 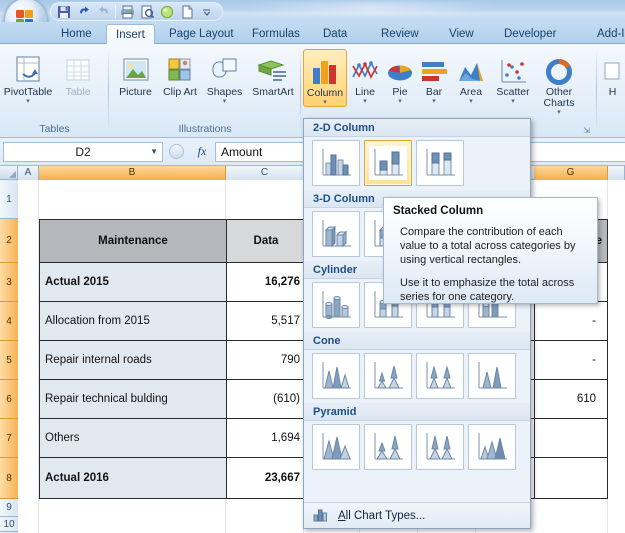 I want to click on other-charts-button: Other Charts ▾, so click(x=559, y=82).